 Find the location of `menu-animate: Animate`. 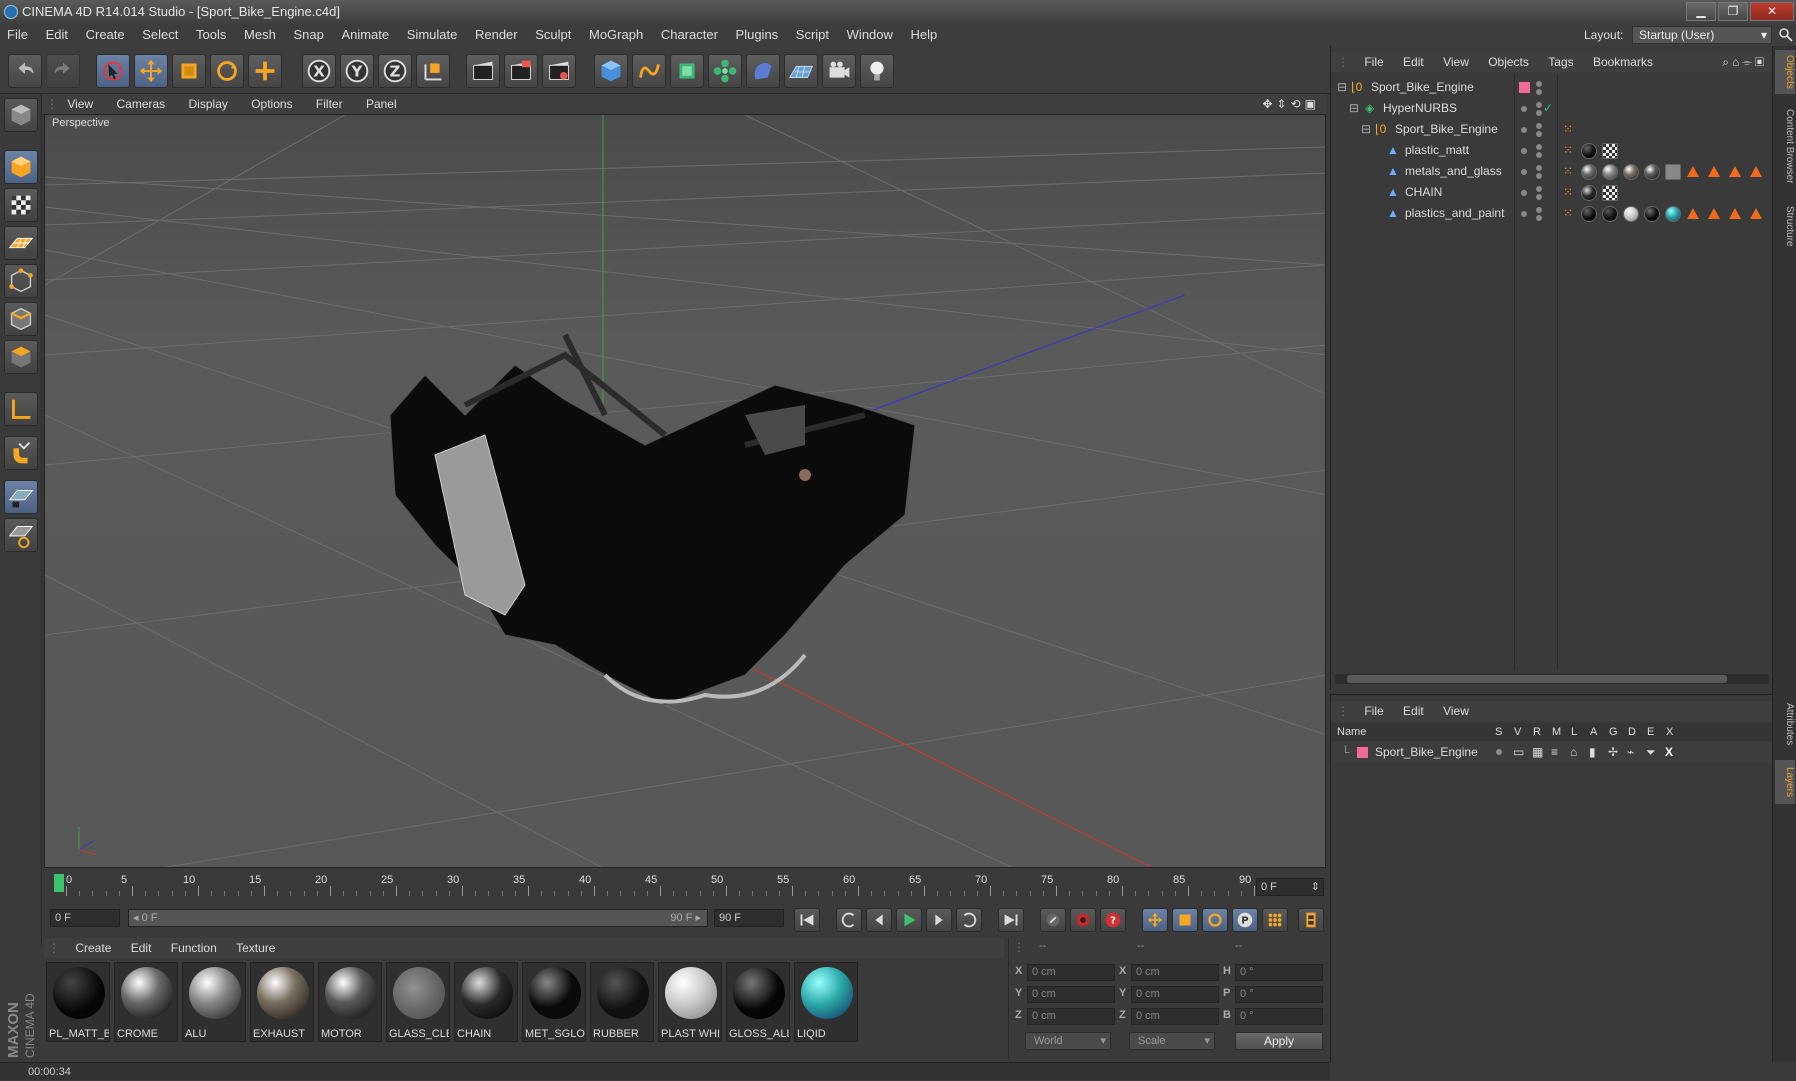

menu-animate: Animate is located at coordinates (365, 35).